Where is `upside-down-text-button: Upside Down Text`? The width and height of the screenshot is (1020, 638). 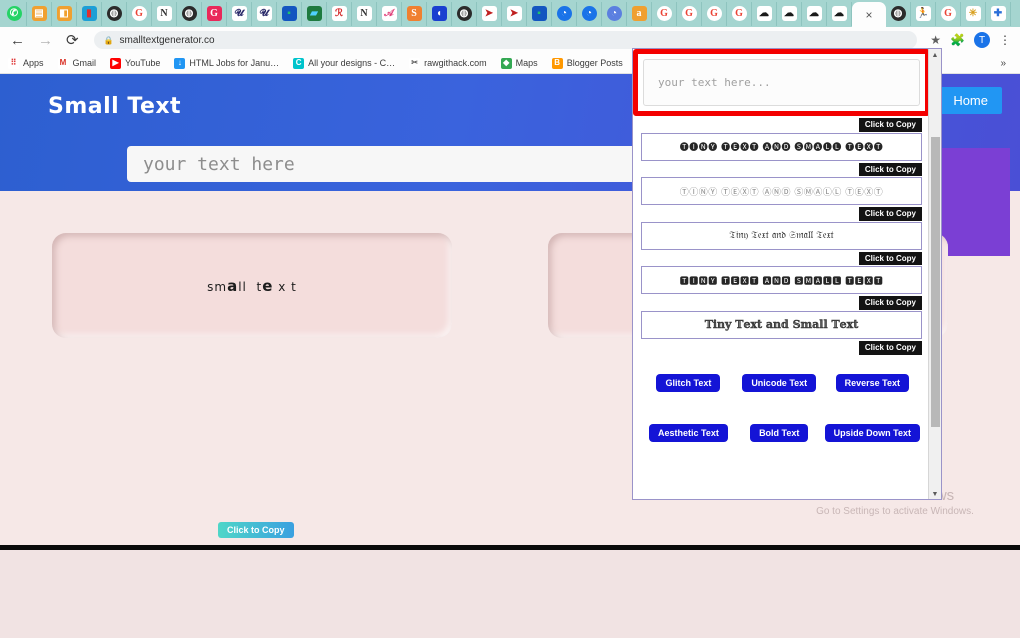
upside-down-text-button: Upside Down Text is located at coordinates (872, 432).